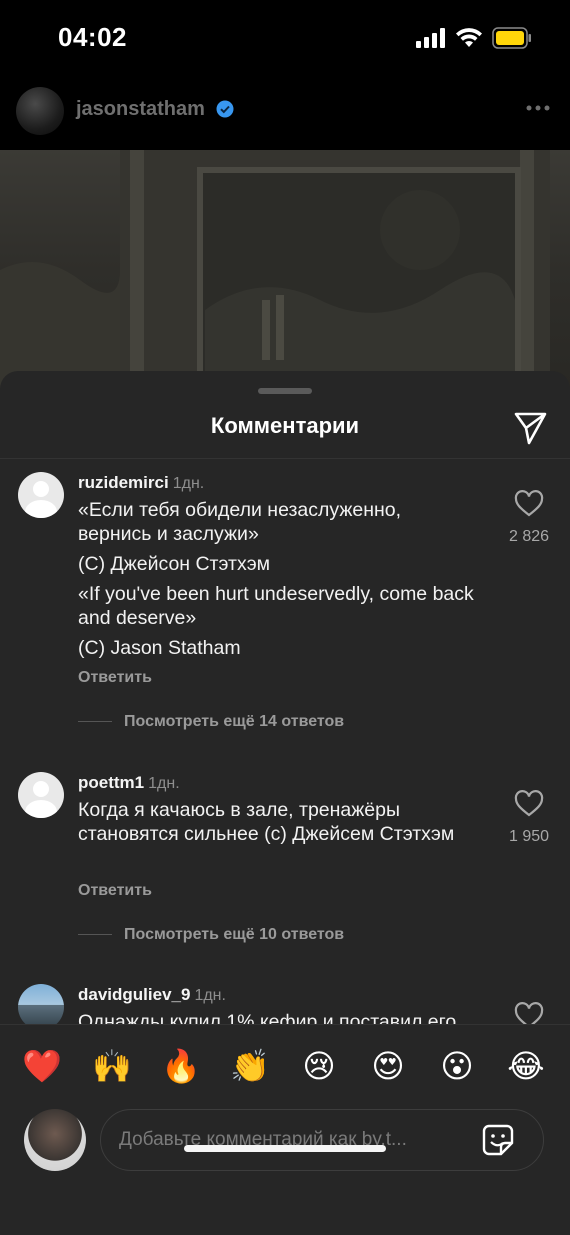 This screenshot has width=570, height=1235. What do you see at coordinates (285, 40) in the screenshot?
I see `status-bar: 04:02` at bounding box center [285, 40].